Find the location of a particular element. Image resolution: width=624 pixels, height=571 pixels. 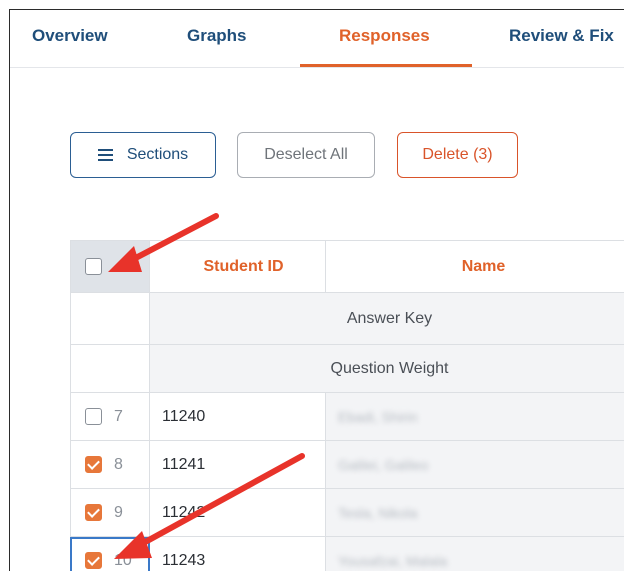

select-all-checkbox is located at coordinates (93, 266).